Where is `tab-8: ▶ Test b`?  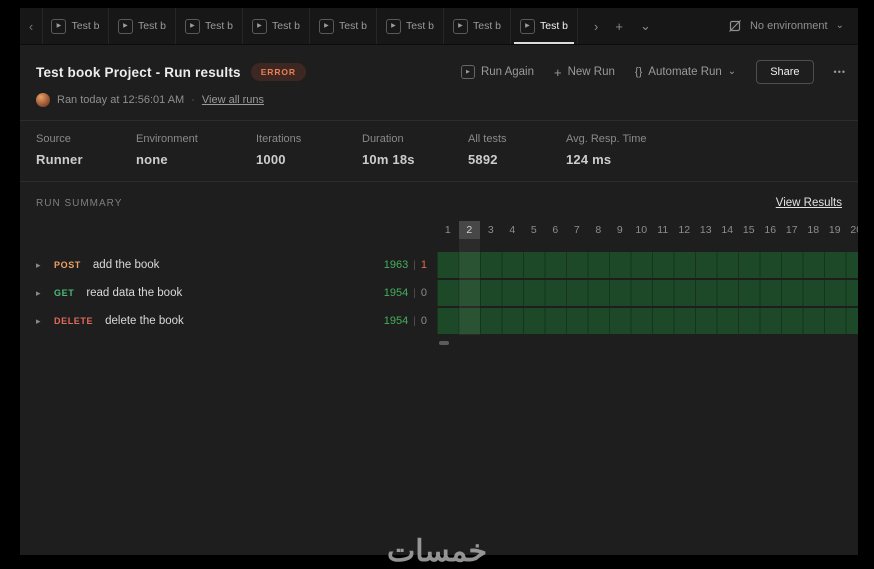
tab-8: ▶ Test b is located at coordinates (544, 26).